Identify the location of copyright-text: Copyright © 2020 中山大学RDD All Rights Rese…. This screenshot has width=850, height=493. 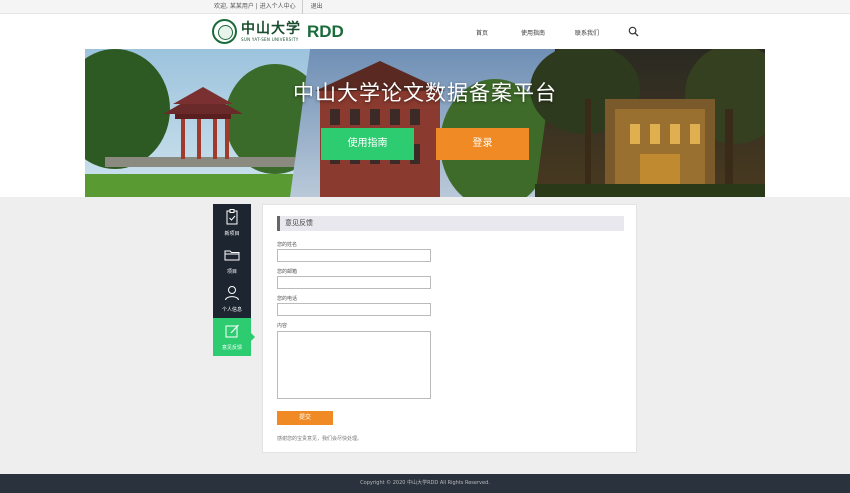
(425, 483).